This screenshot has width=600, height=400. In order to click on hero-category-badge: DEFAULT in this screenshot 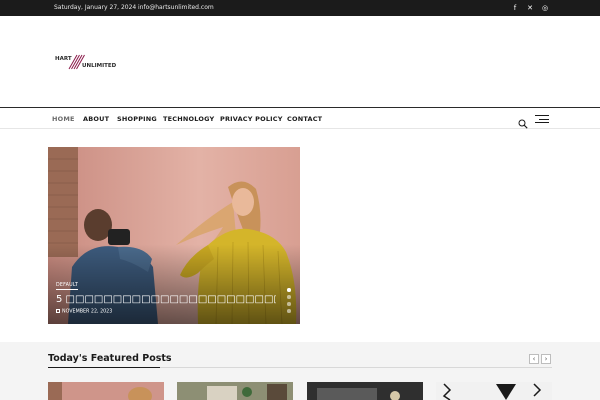, I will do `click(67, 286)`.